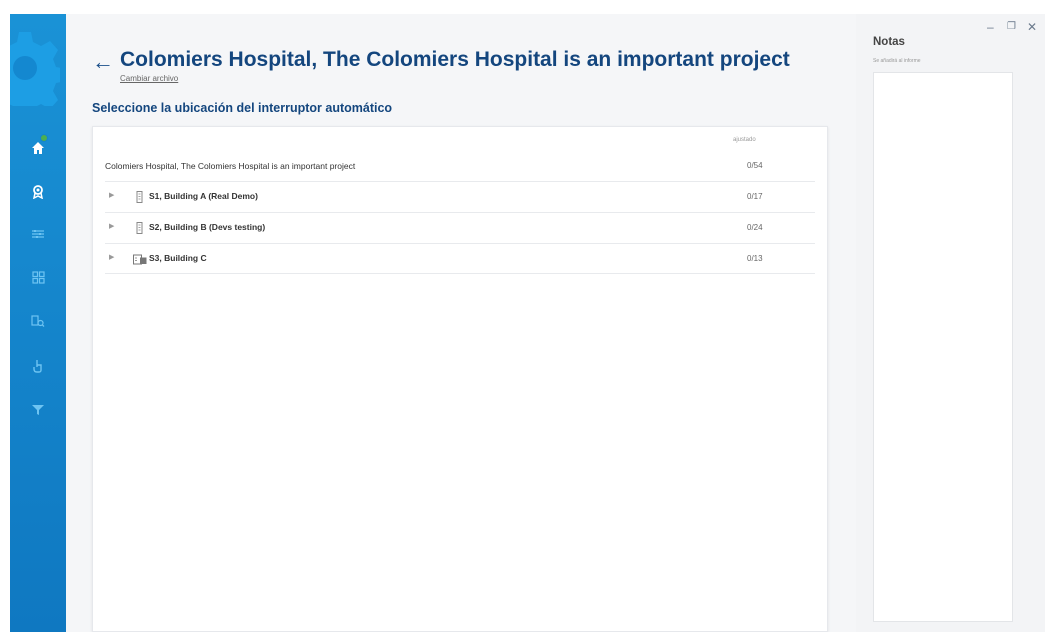 Image resolution: width=1045 pixels, height=632 pixels. I want to click on search-icon, so click(38, 320).